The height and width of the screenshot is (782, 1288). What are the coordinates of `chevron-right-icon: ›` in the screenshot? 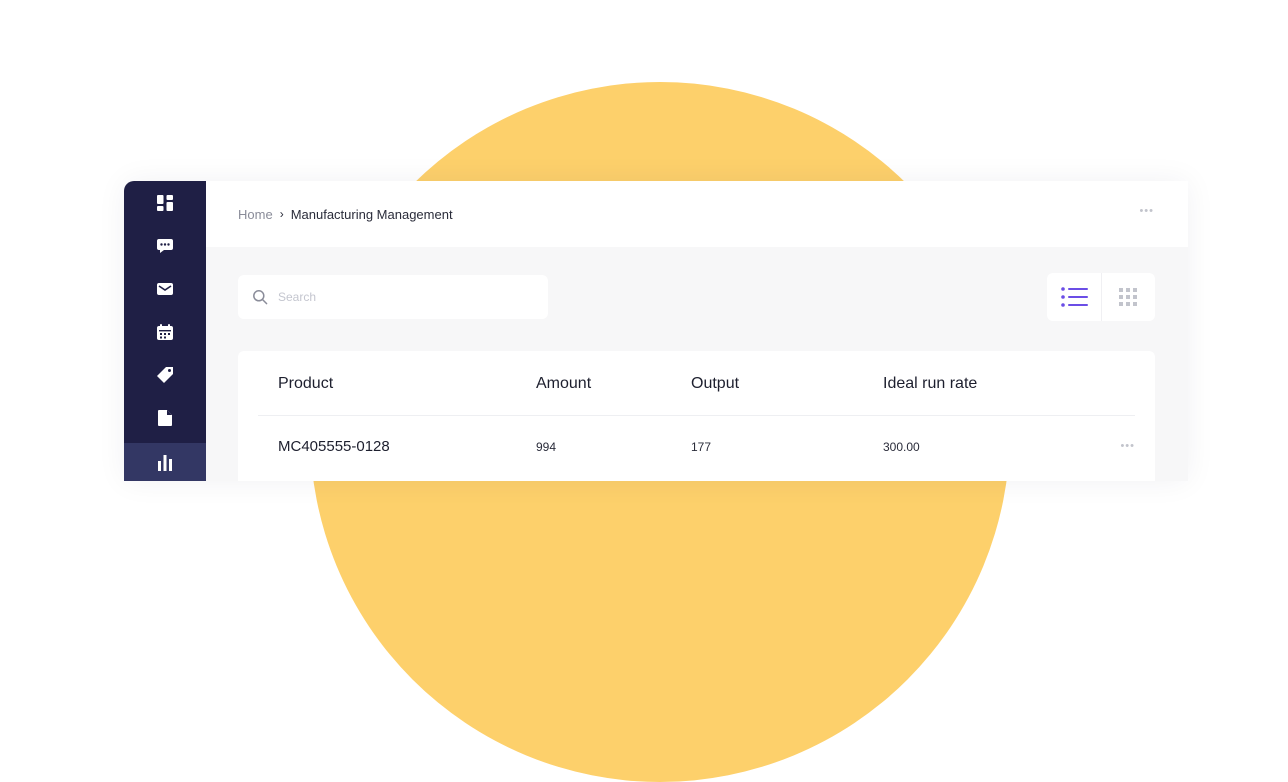 It's located at (281, 214).